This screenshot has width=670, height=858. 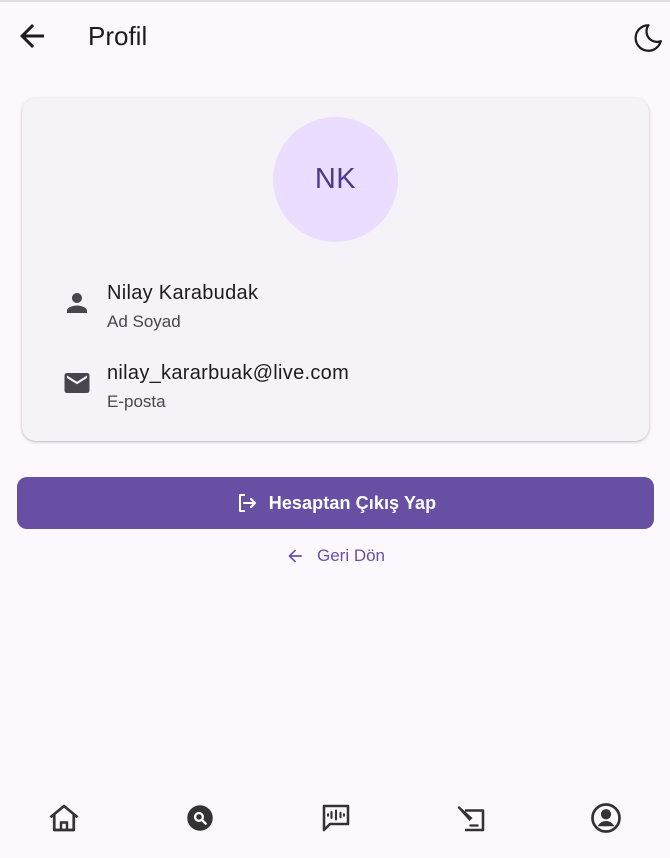 I want to click on edit-document-icon, so click(x=471, y=819).